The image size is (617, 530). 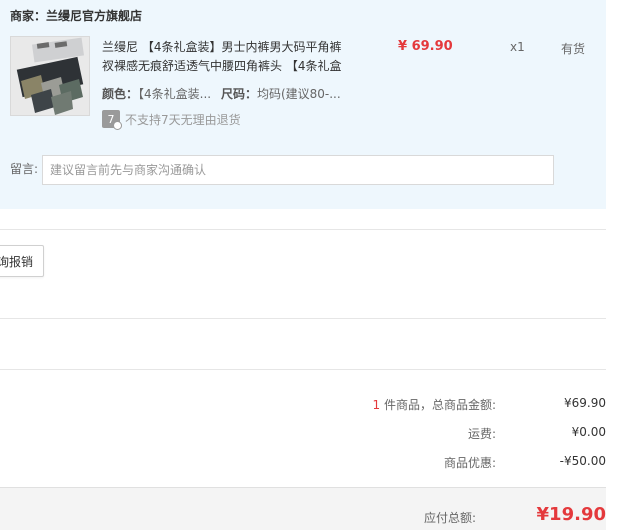 I want to click on size-label: 尺码：, so click(x=238, y=94).